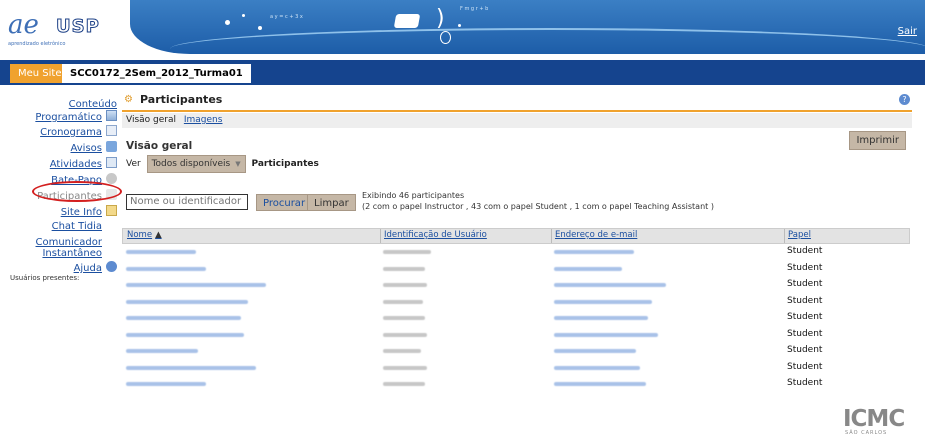 This screenshot has width=925, height=444. I want to click on nav-item-label: Chat Tidia, so click(76, 226).